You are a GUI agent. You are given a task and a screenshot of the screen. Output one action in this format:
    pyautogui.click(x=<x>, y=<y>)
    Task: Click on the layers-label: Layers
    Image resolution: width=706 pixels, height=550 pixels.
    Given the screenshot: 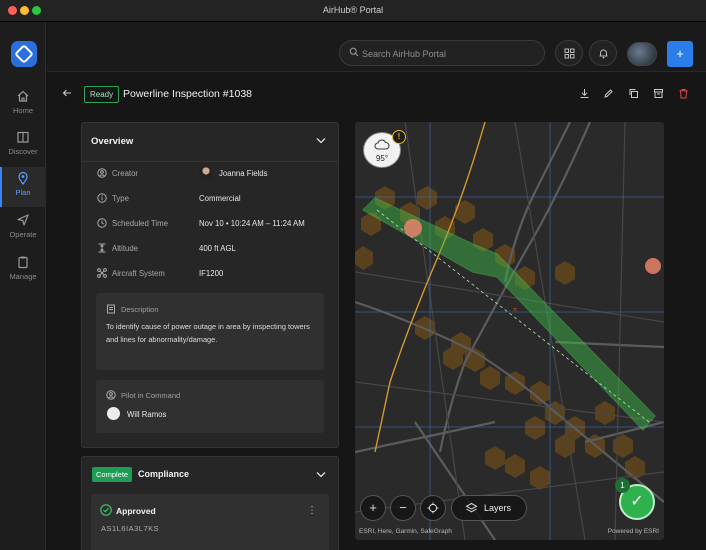 What is the action you would take?
    pyautogui.click(x=498, y=508)
    